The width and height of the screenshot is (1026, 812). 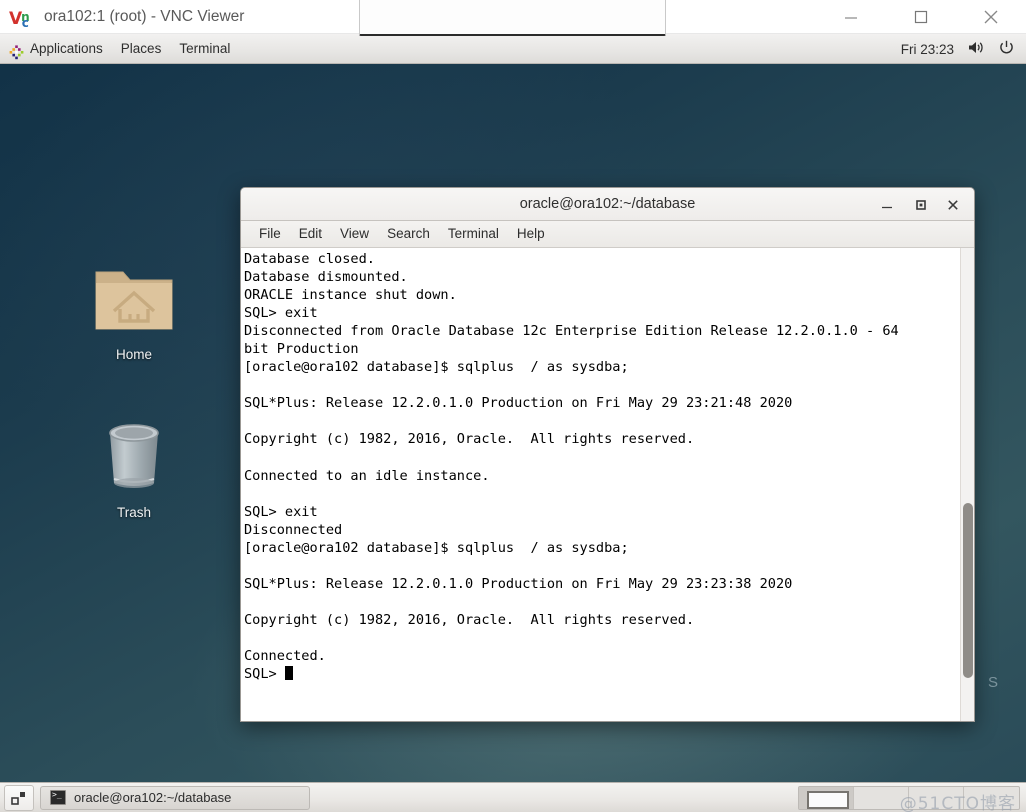 I want to click on terminal-menu-terminal: Terminal, so click(x=473, y=234).